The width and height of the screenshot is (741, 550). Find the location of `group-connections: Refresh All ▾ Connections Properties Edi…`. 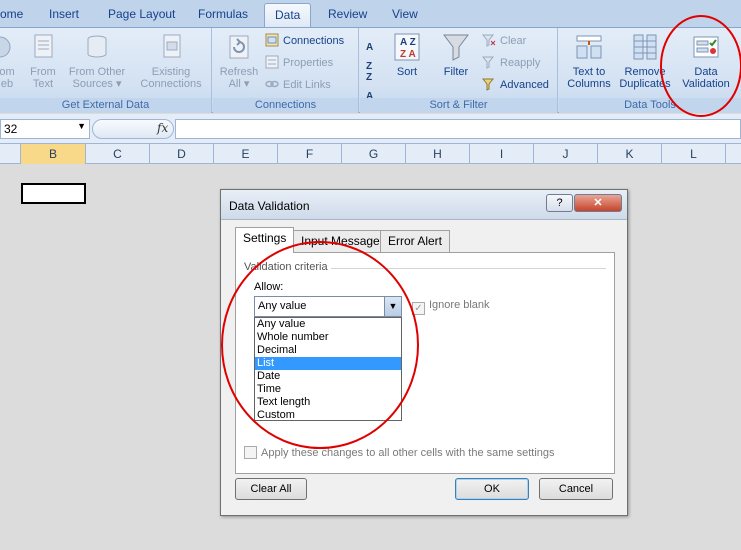

group-connections: Refresh All ▾ Connections Properties Edi… is located at coordinates (286, 70).